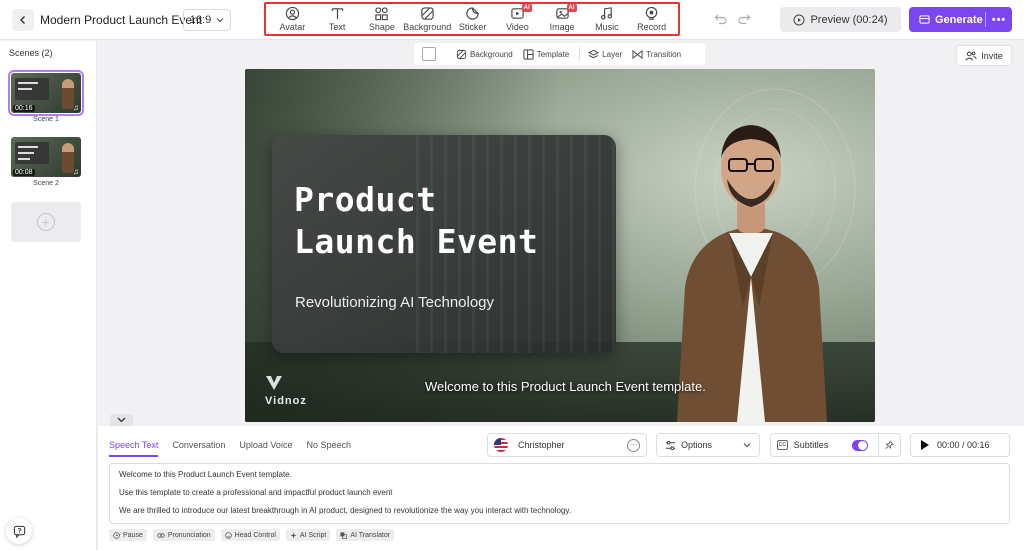 The width and height of the screenshot is (1024, 550). Describe the element at coordinates (860, 445) in the screenshot. I see `subtitles-toggle` at that location.